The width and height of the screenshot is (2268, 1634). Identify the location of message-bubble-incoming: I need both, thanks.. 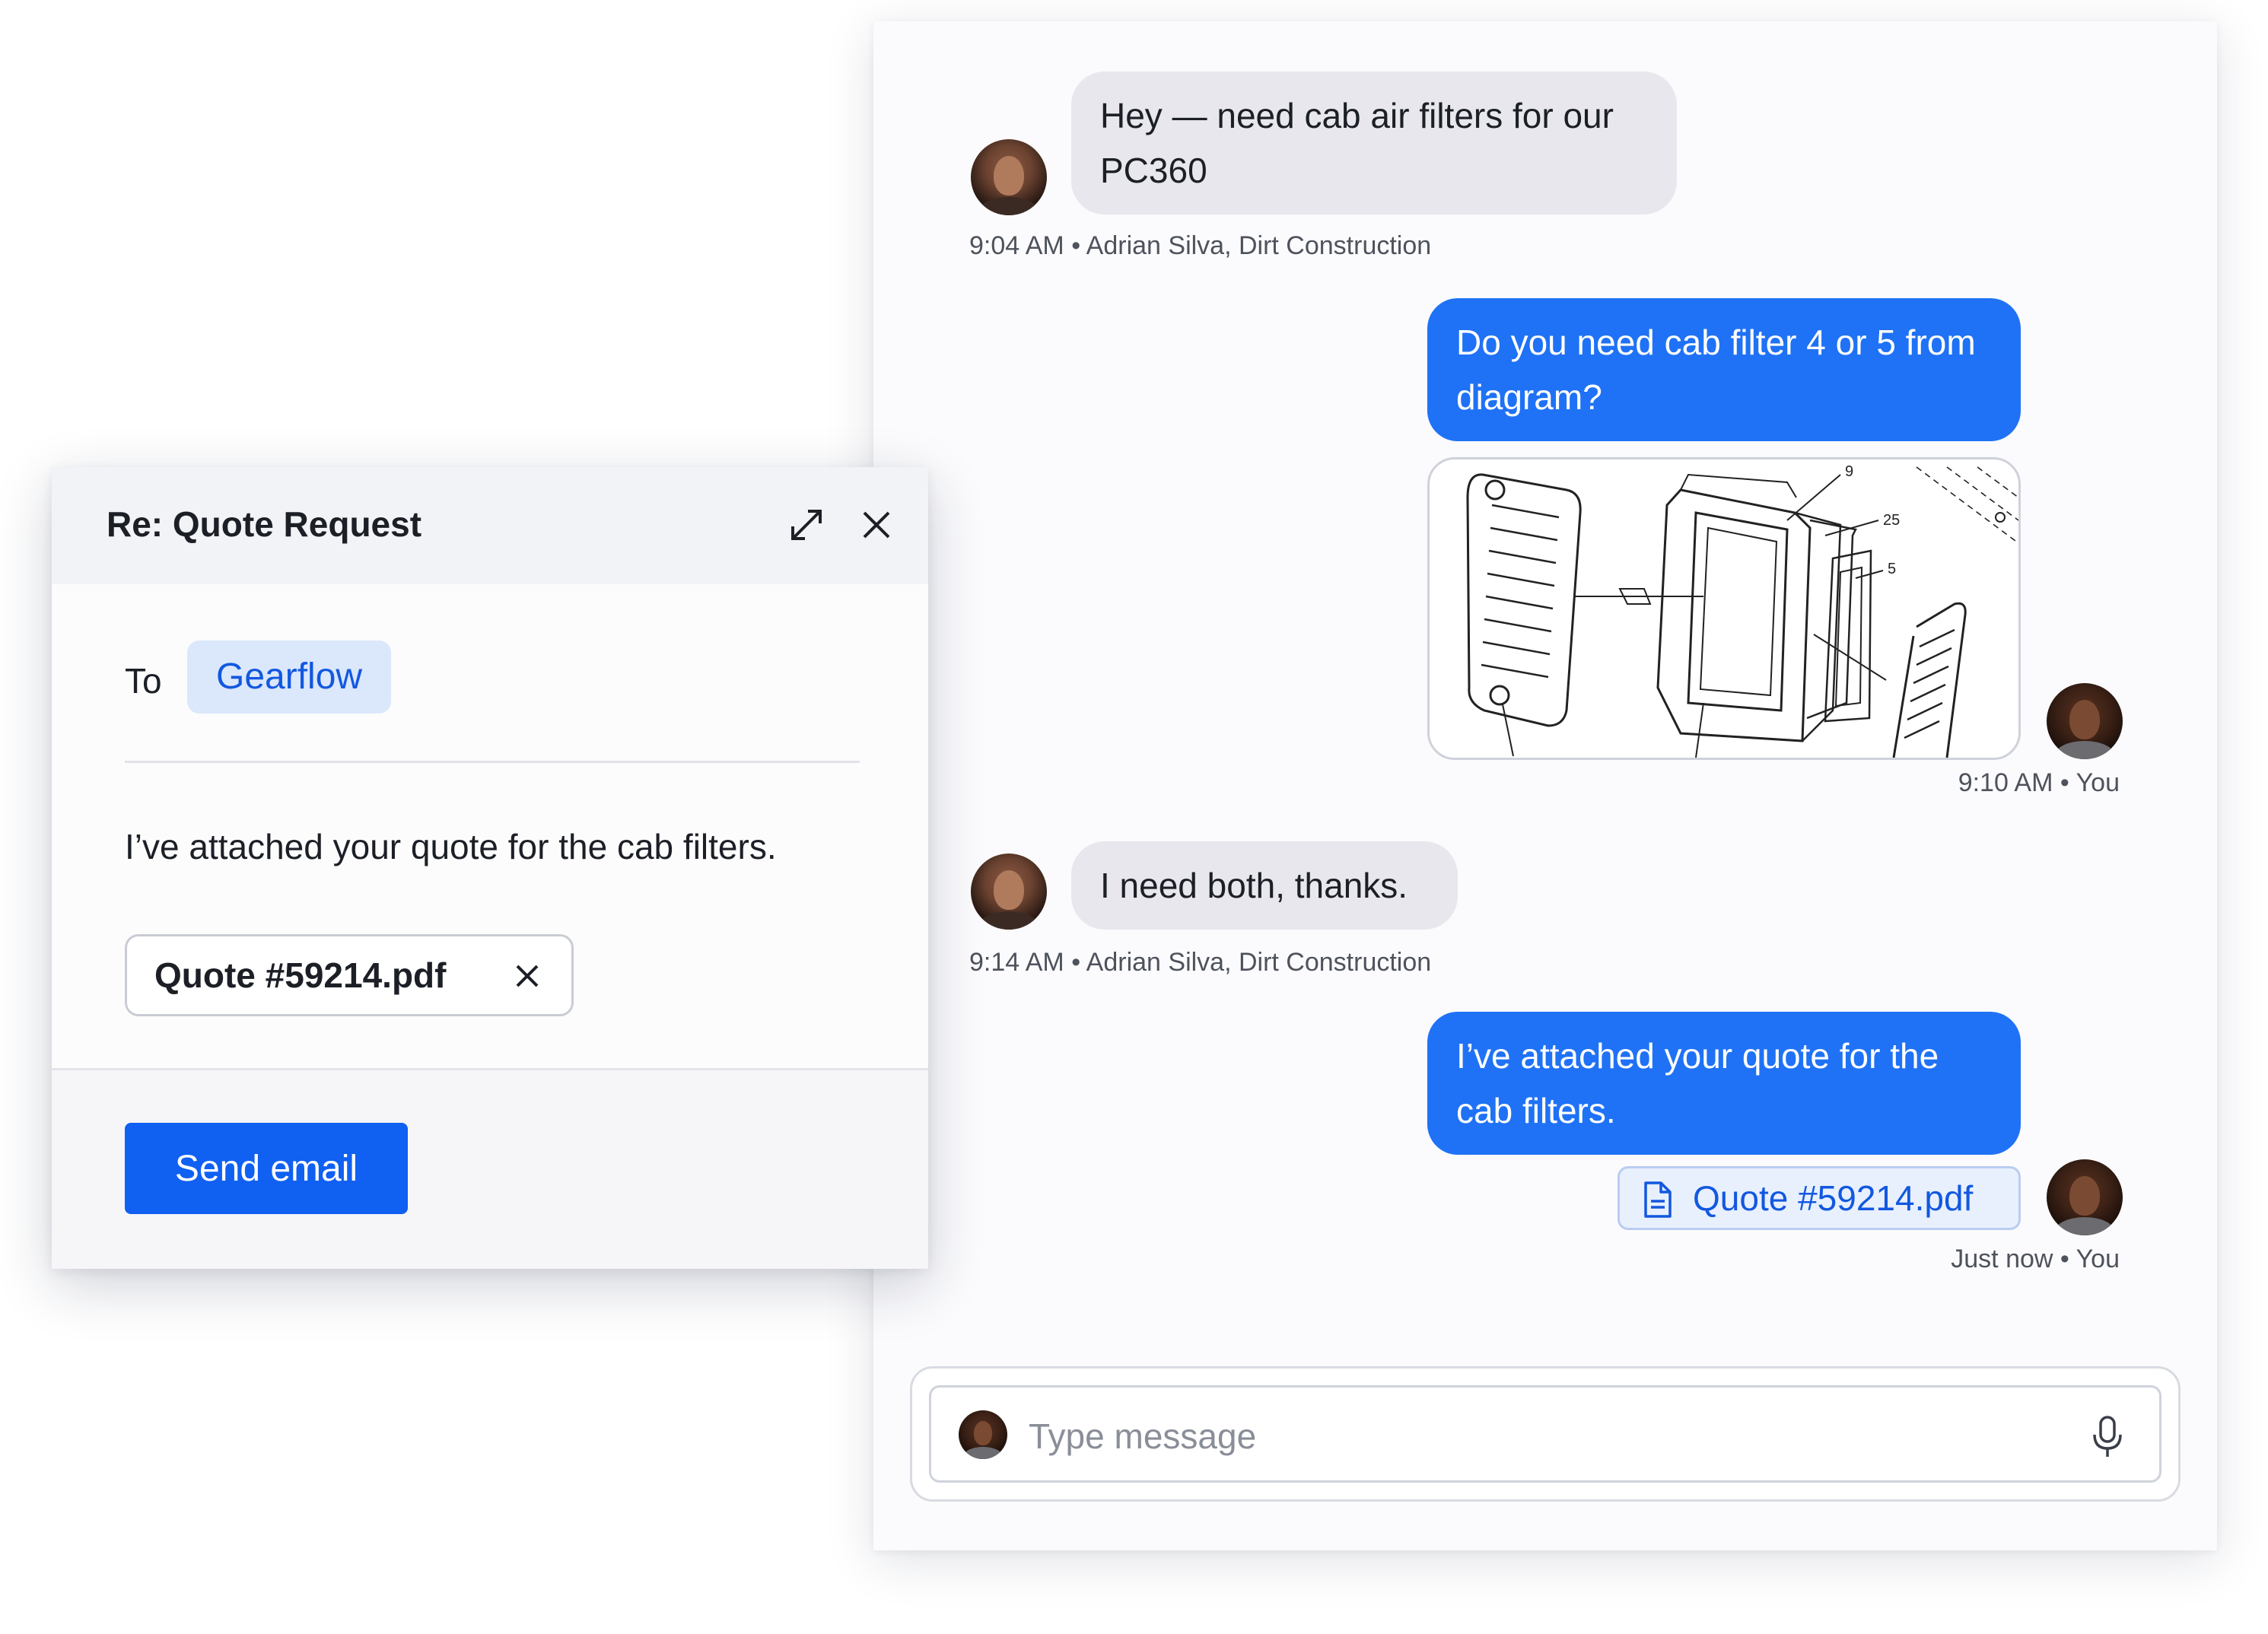
(1264, 885).